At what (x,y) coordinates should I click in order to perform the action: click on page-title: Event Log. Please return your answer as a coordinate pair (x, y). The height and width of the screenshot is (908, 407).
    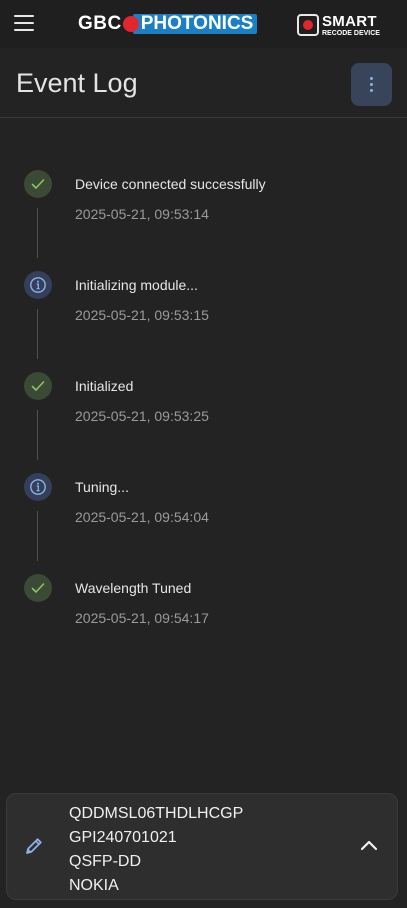
    Looking at the image, I should click on (77, 83).